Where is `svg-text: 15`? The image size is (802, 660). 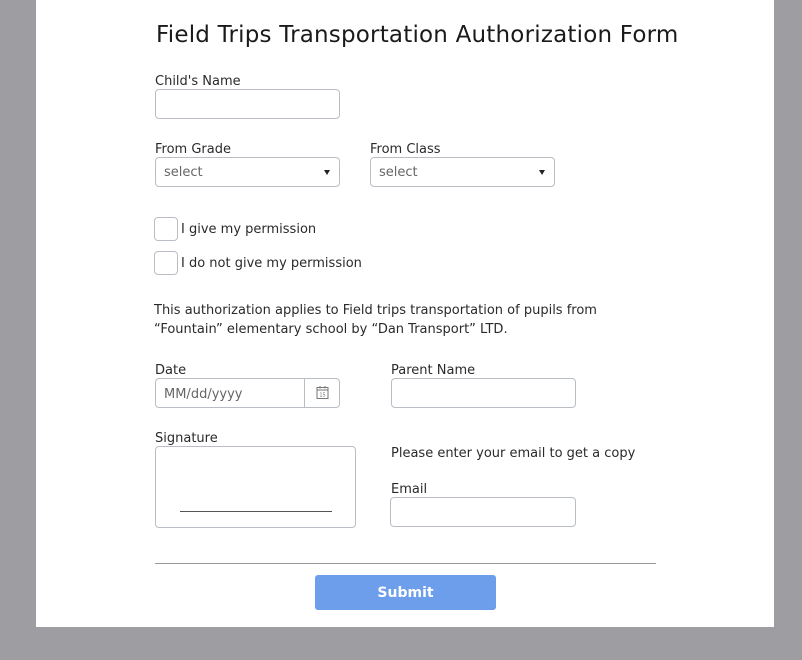 svg-text: 15 is located at coordinates (322, 396).